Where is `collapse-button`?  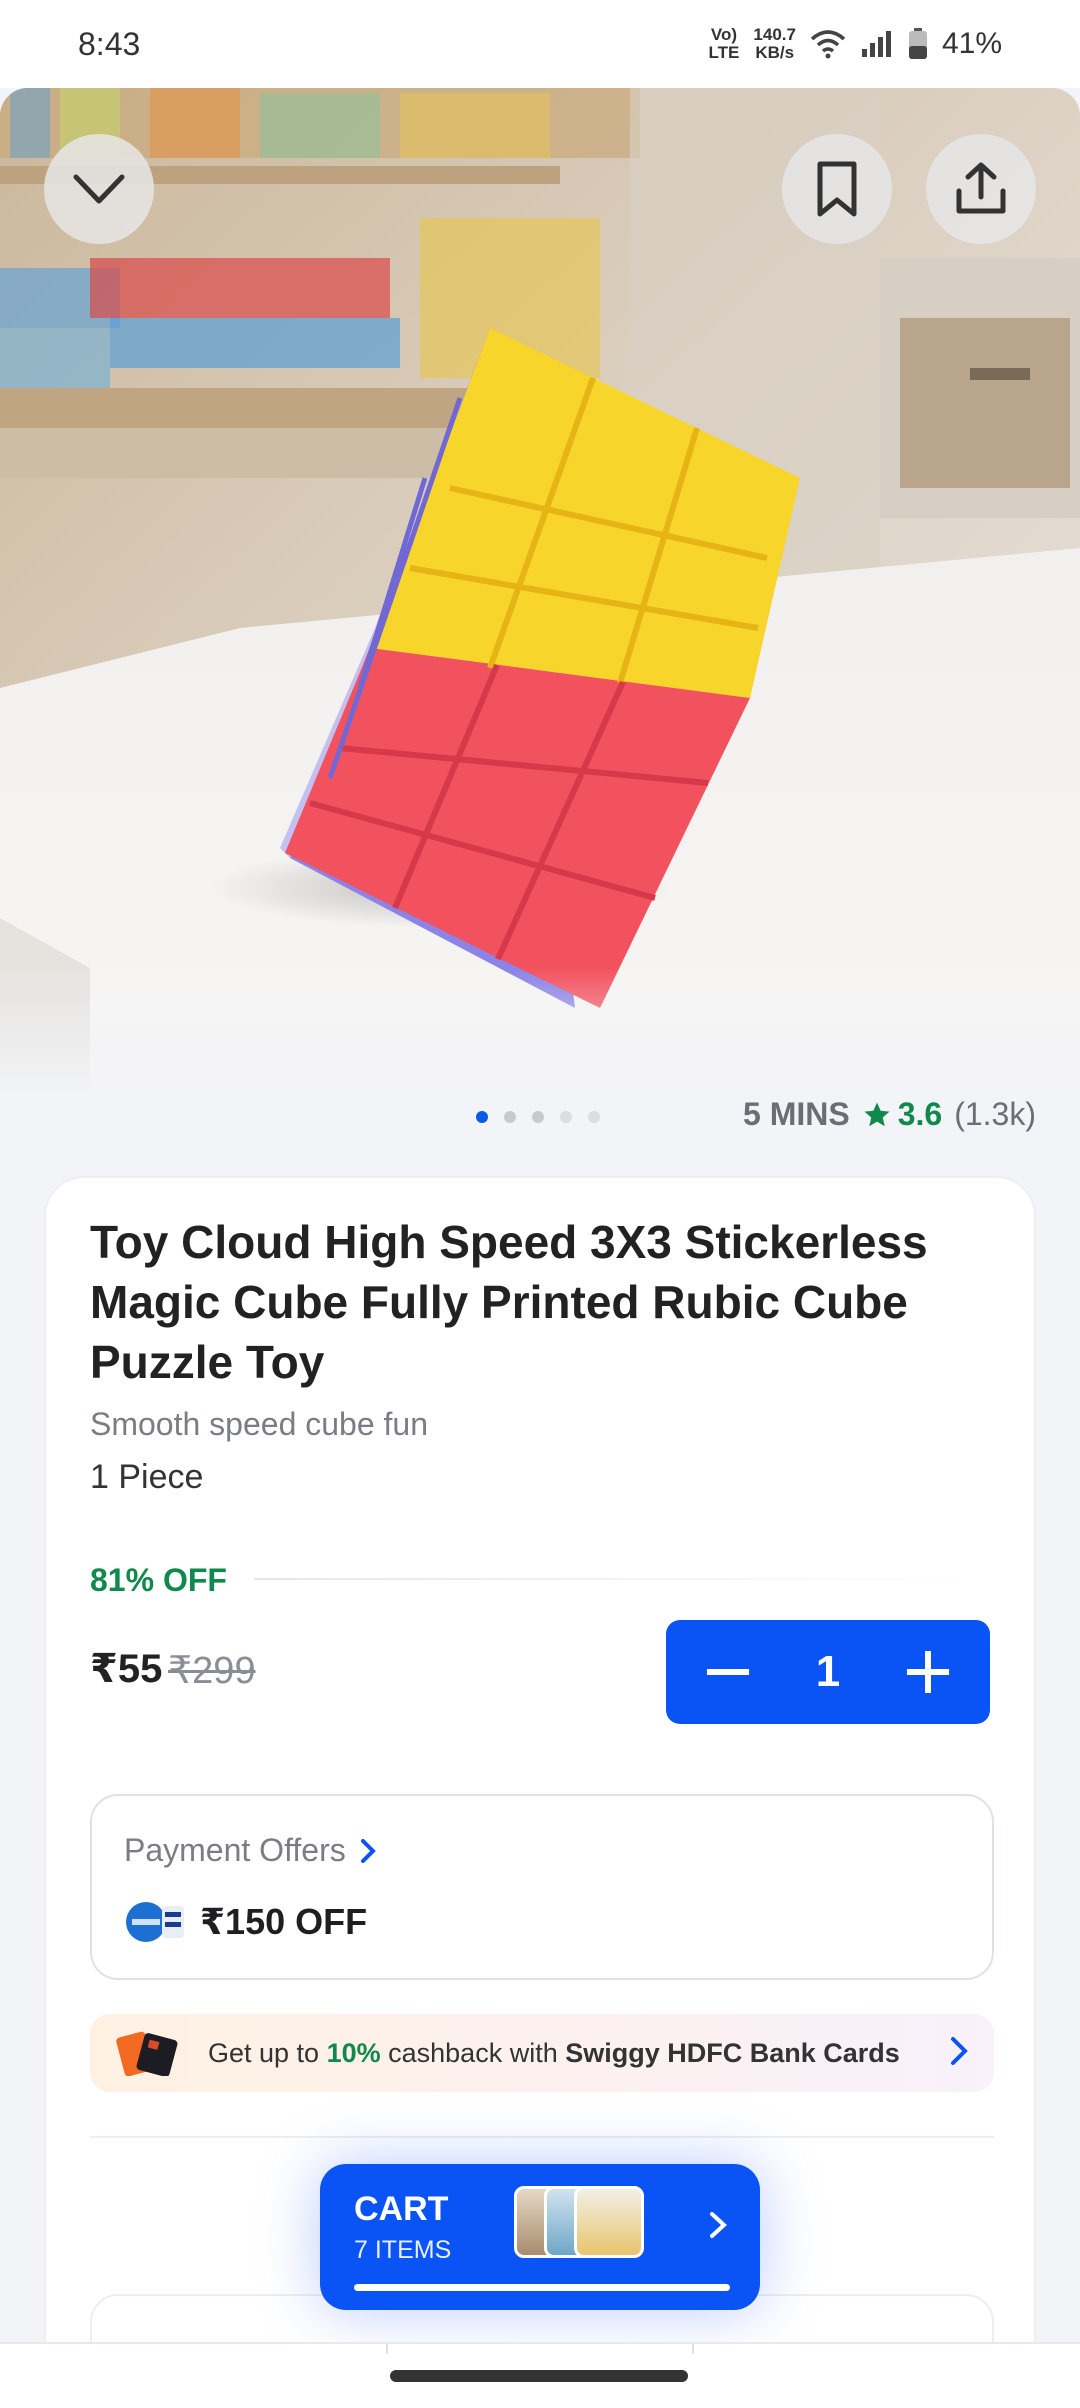
collapse-button is located at coordinates (99, 189).